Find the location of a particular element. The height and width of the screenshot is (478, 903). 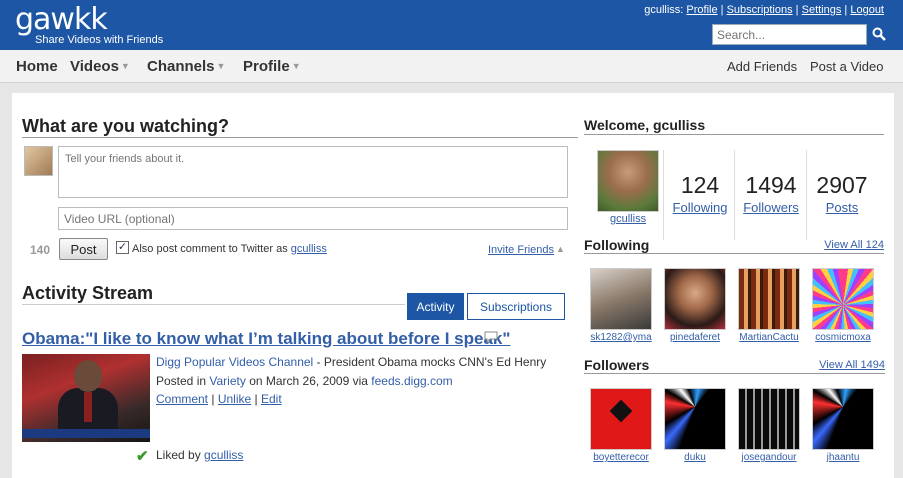

avatar is located at coordinates (38, 161).